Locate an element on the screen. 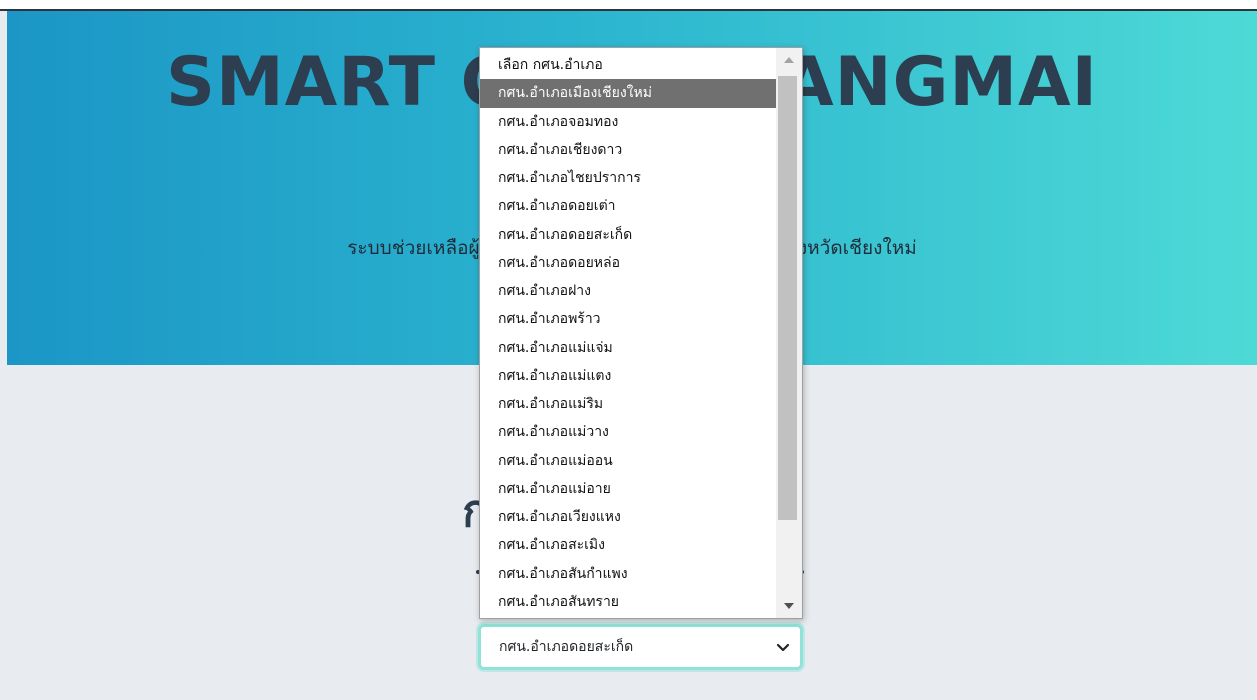 The image size is (1257, 700). dropdown-option: กศน.อำเภอแม่ริม is located at coordinates (629, 404).